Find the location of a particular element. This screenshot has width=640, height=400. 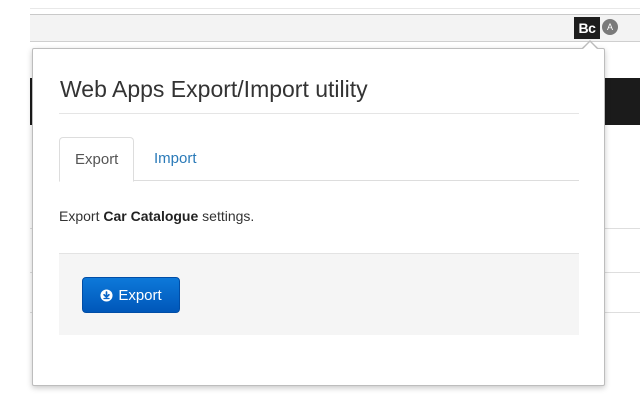

title-divider is located at coordinates (319, 113).